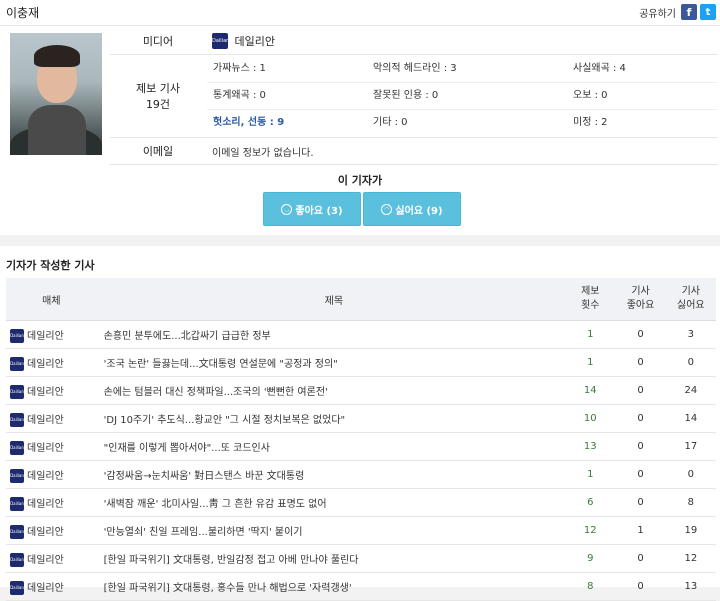 The height and width of the screenshot is (601, 720). I want to click on row-title-link: 'DJ 10주기' 추도식...황교안 "그 시절 정치보복은 없었다", so click(329, 418).